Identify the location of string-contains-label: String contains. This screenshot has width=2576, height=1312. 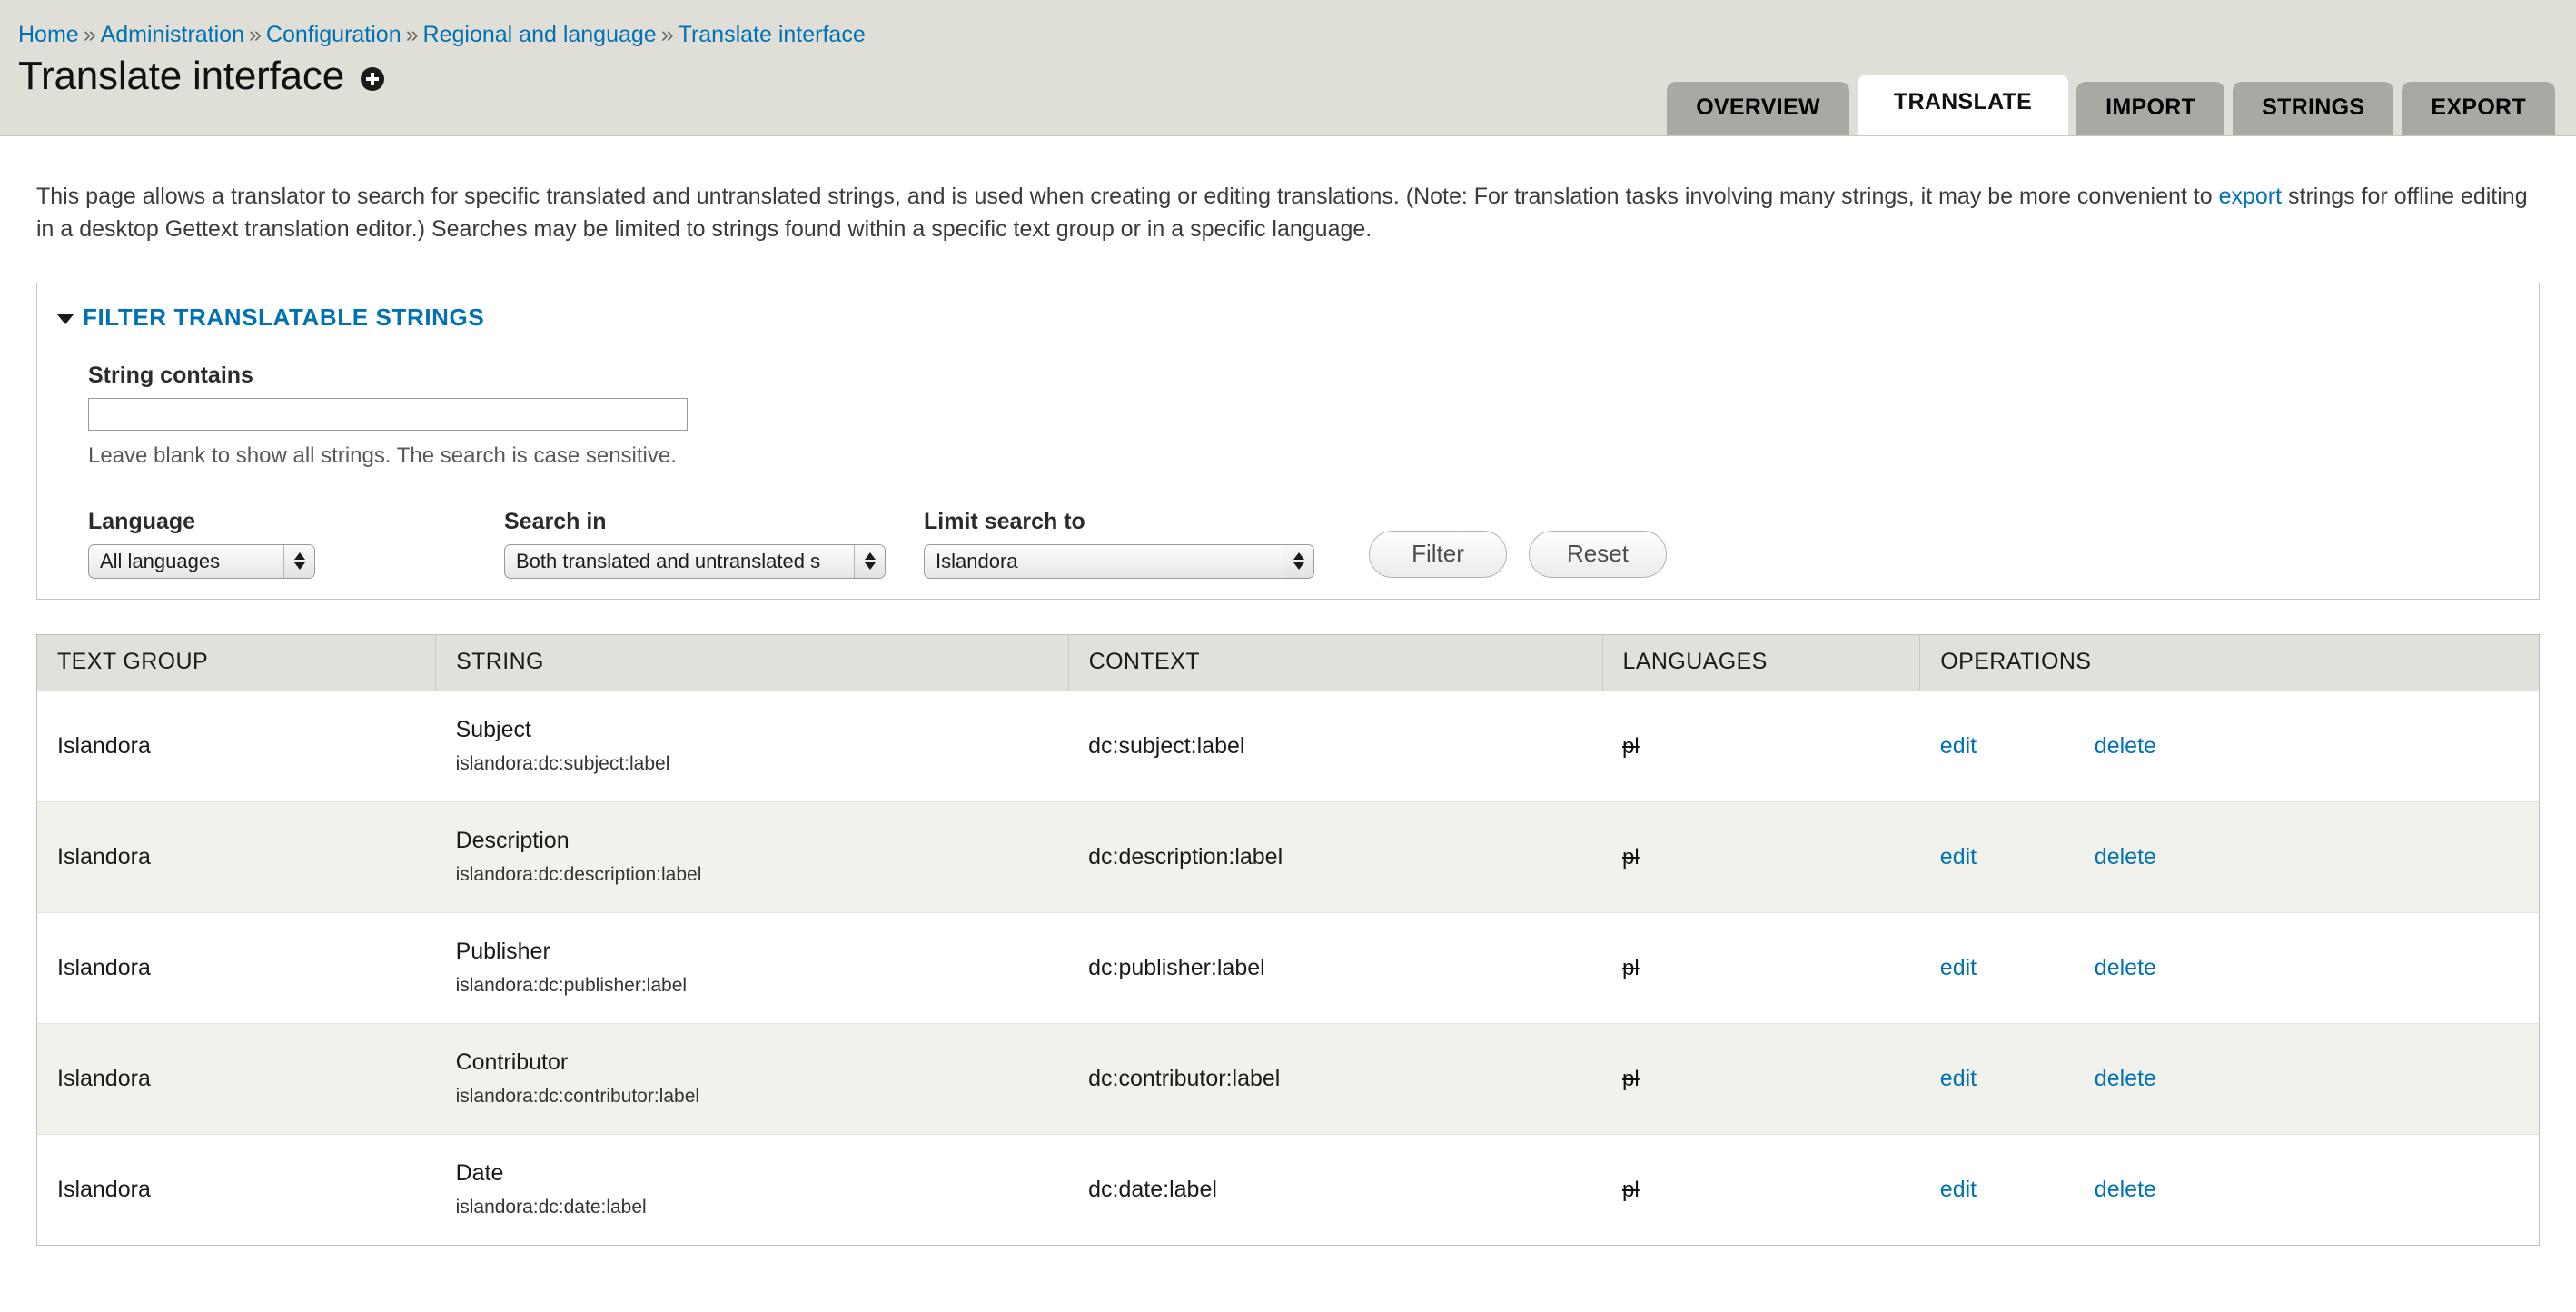
(170, 375).